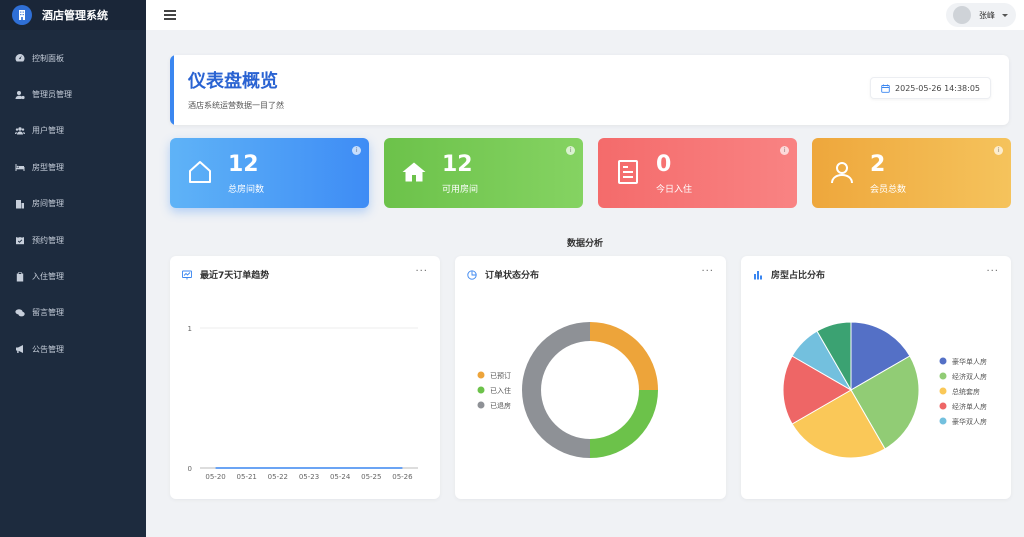 Image resolution: width=1024 pixels, height=537 pixels. Describe the element at coordinates (402, 477) in the screenshot. I see `x-tick-label: 05-26` at that location.